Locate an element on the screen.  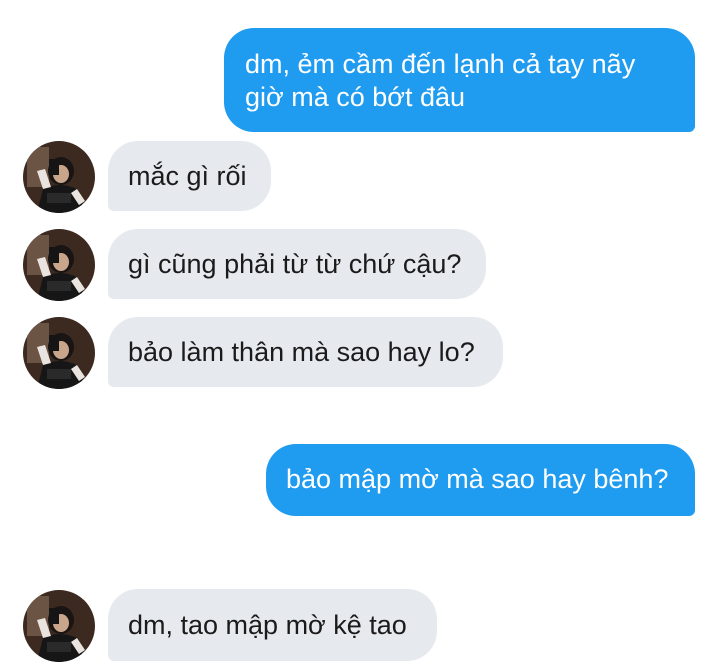
outgoing-message-bubble: bảo mập mờ mà sao hay bênh? is located at coordinates (480, 480).